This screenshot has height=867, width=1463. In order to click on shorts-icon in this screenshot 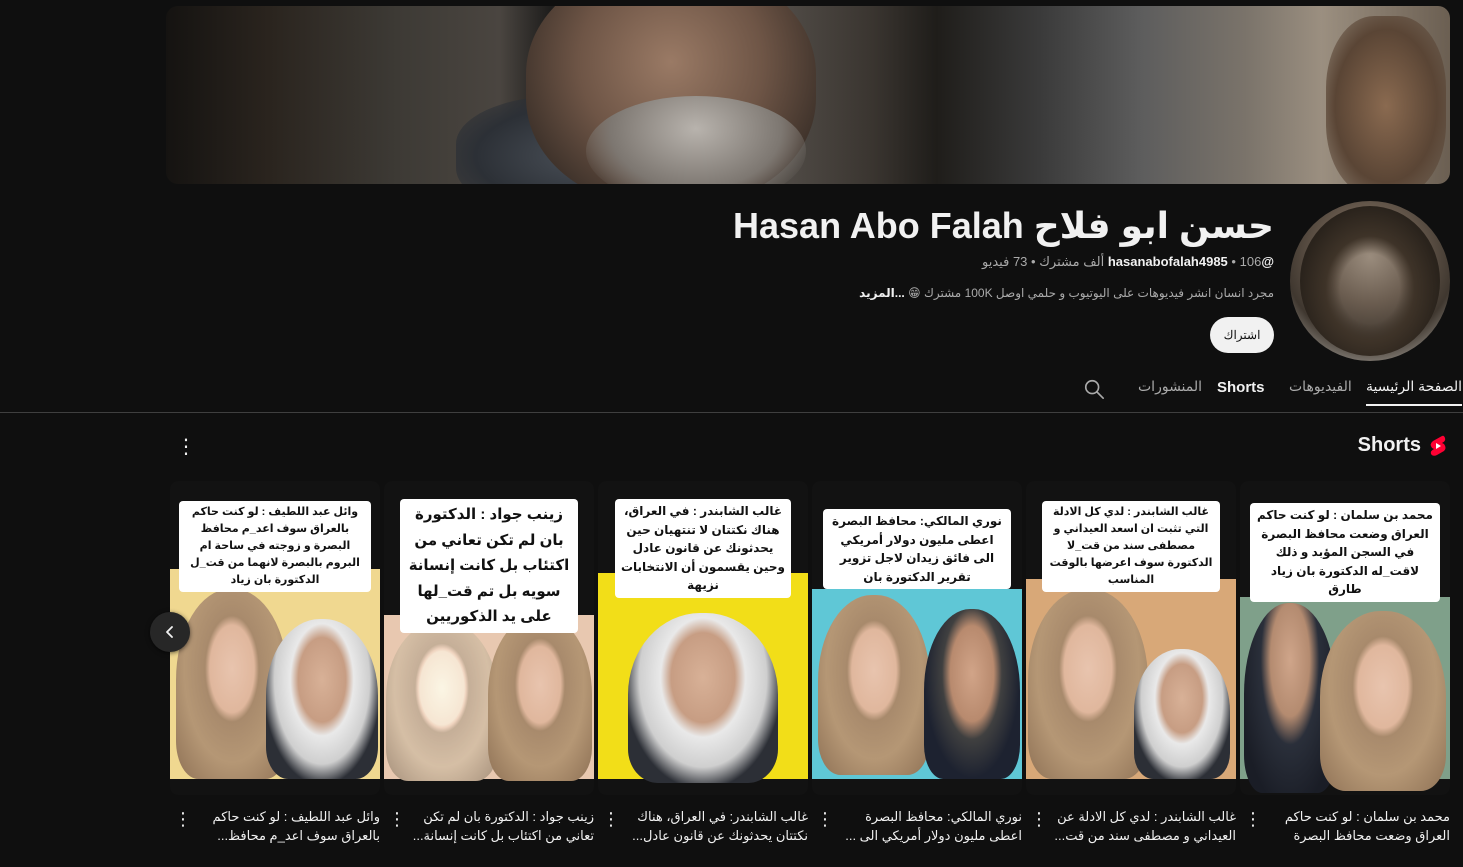, I will do `click(1438, 445)`.